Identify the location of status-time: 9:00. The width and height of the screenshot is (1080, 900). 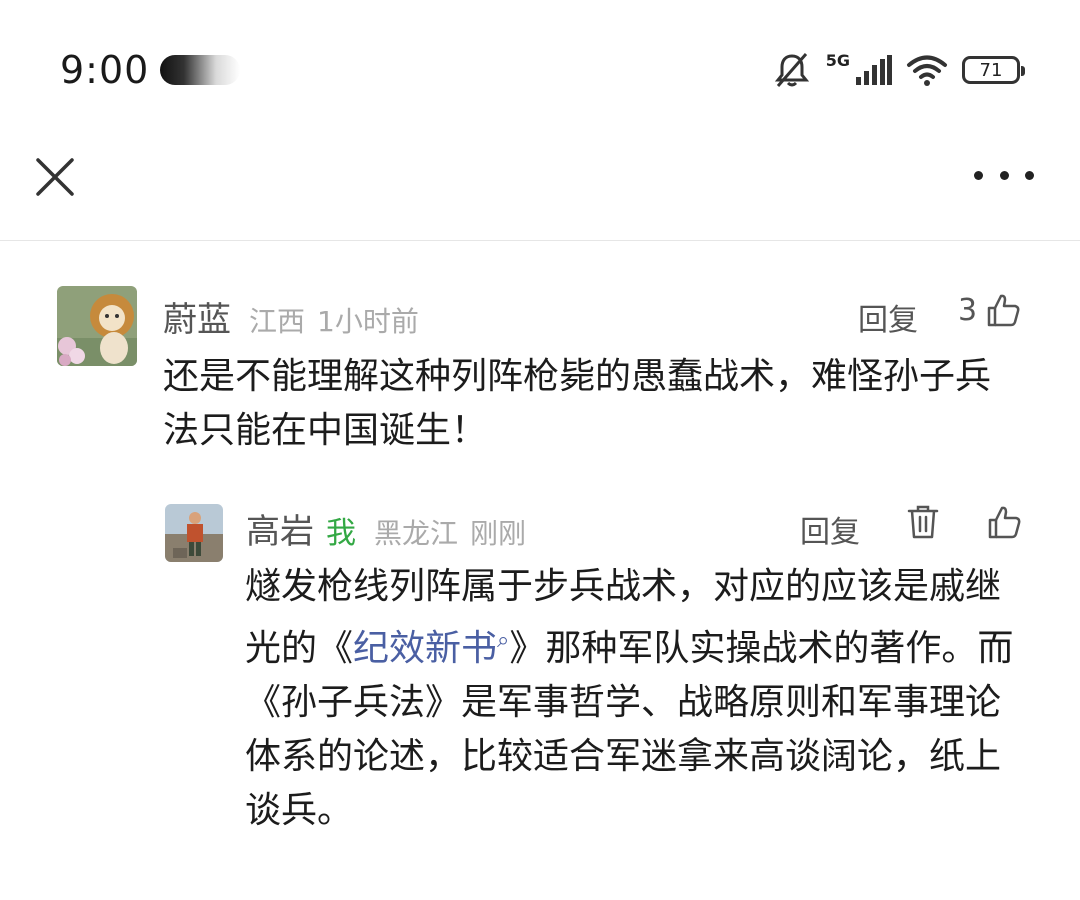
(105, 70).